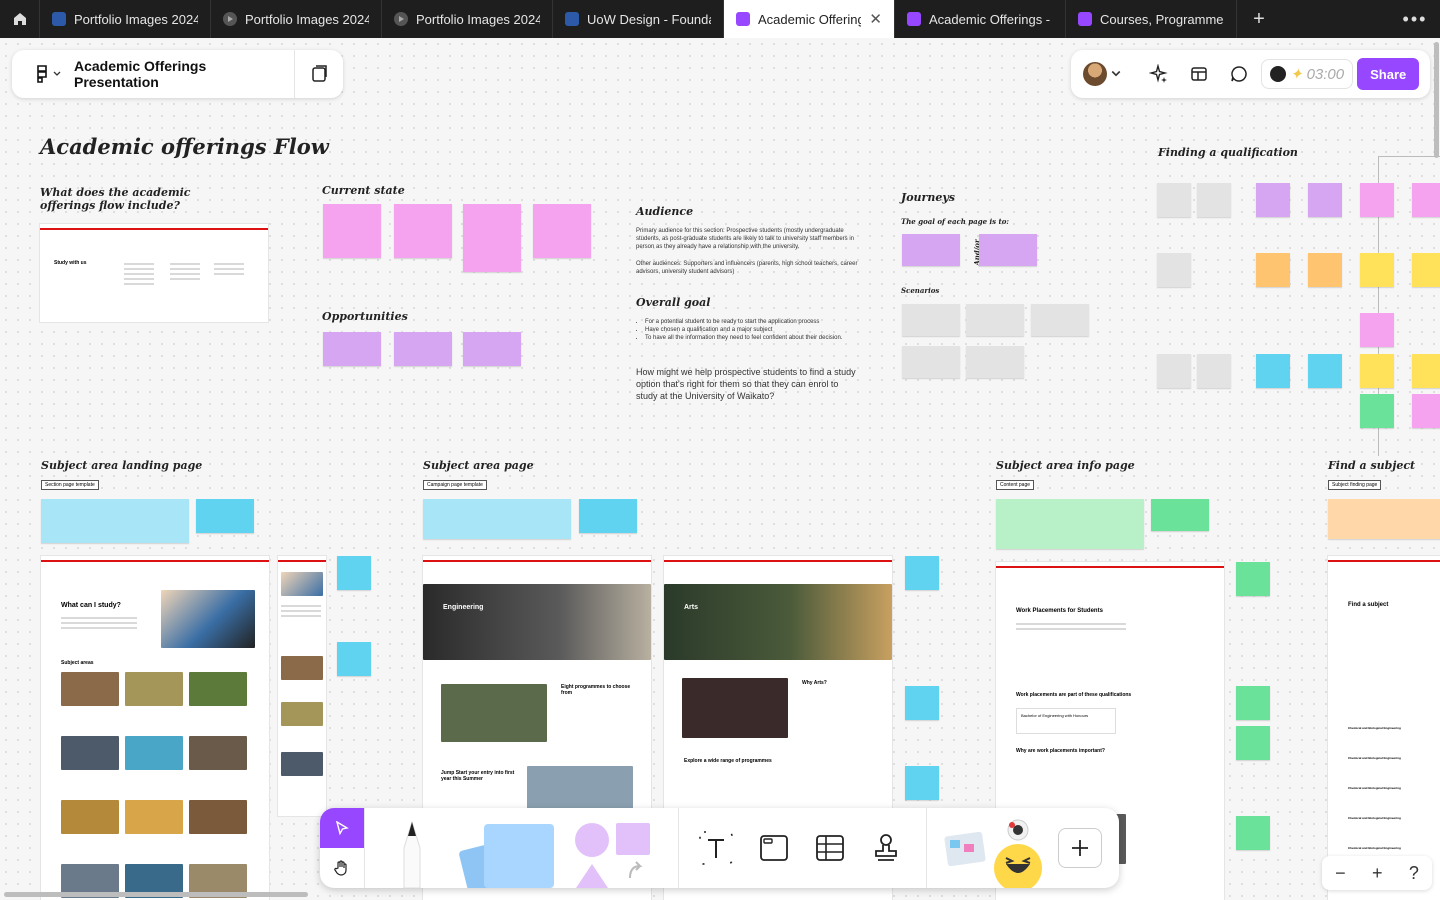 The height and width of the screenshot is (900, 1440). Describe the element at coordinates (1436, 100) in the screenshot. I see `vertical-scrollbar` at that location.